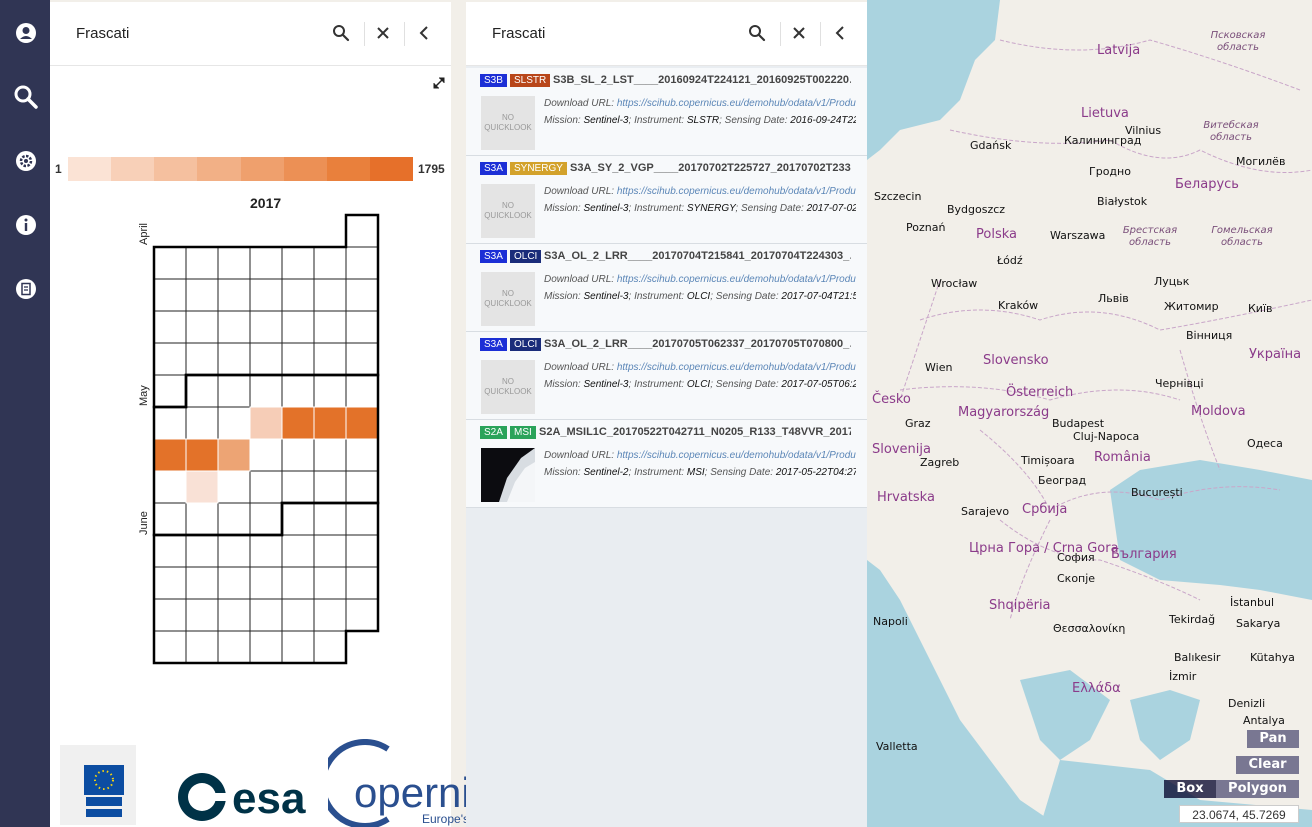  I want to click on settings-icon, so click(26, 161).